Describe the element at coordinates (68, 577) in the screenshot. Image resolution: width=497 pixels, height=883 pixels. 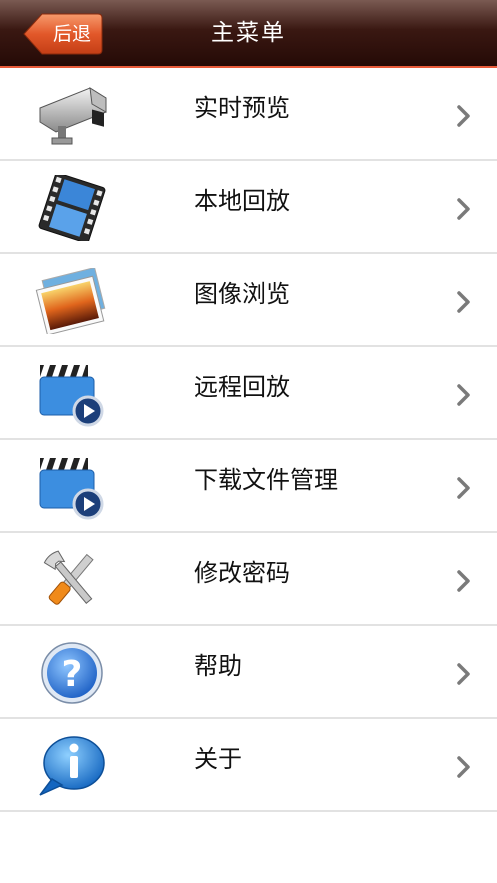
I see `tools-icon` at that location.